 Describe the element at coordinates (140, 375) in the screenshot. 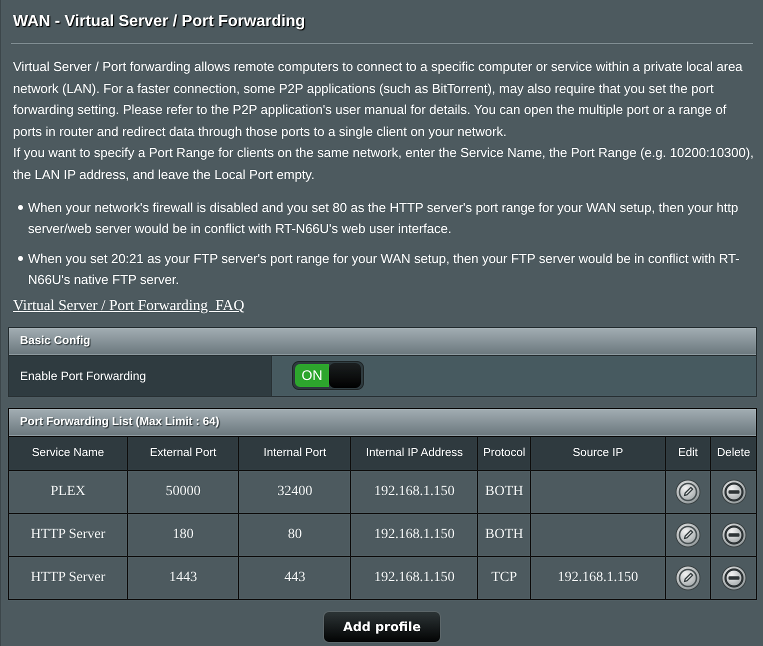

I see `setting-label: Enable Port Forwarding` at that location.